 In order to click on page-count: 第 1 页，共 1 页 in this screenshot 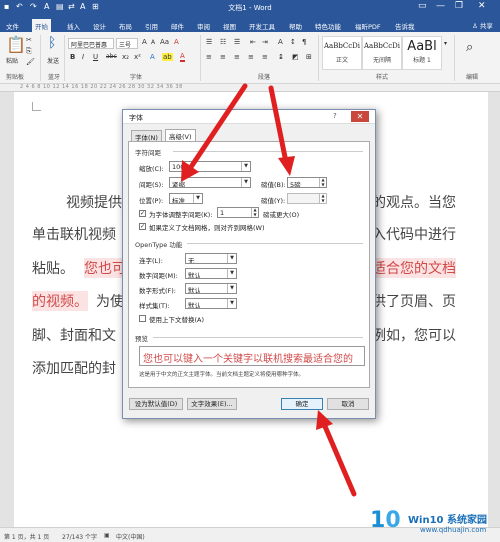, I will do `click(26, 536)`.